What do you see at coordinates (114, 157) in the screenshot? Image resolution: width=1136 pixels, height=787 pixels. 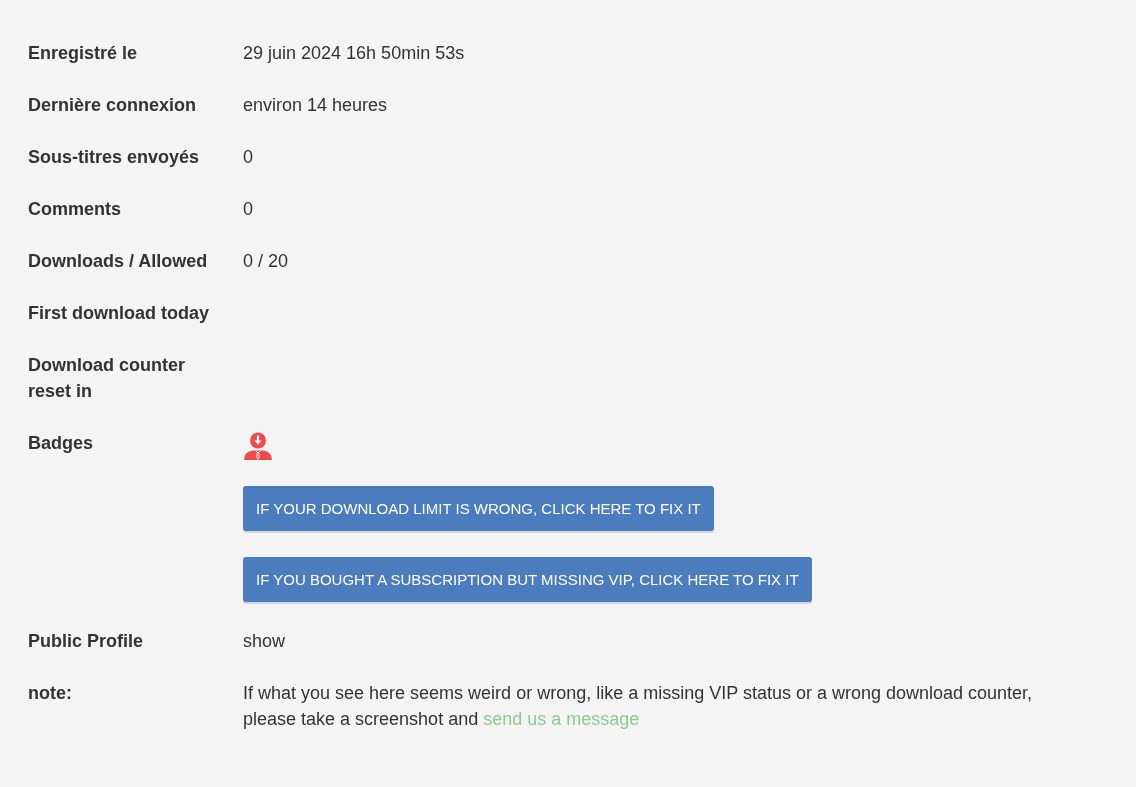 I see `field-label: Sous-titres envoyés` at bounding box center [114, 157].